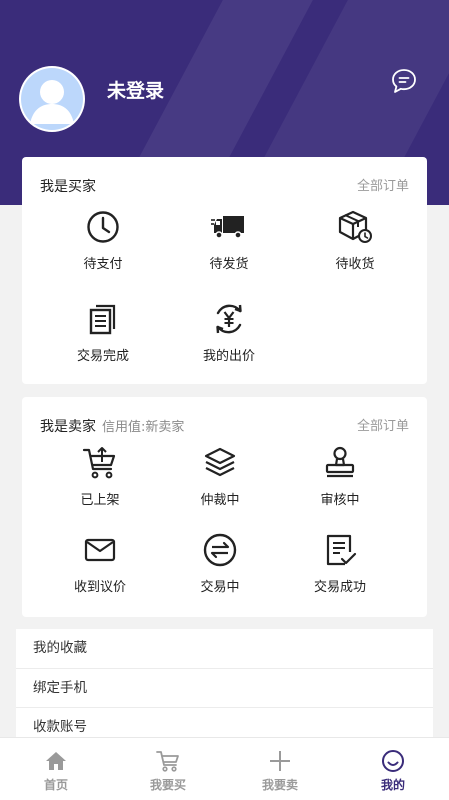 This screenshot has width=449, height=800. What do you see at coordinates (404, 81) in the screenshot?
I see `message-icon` at bounding box center [404, 81].